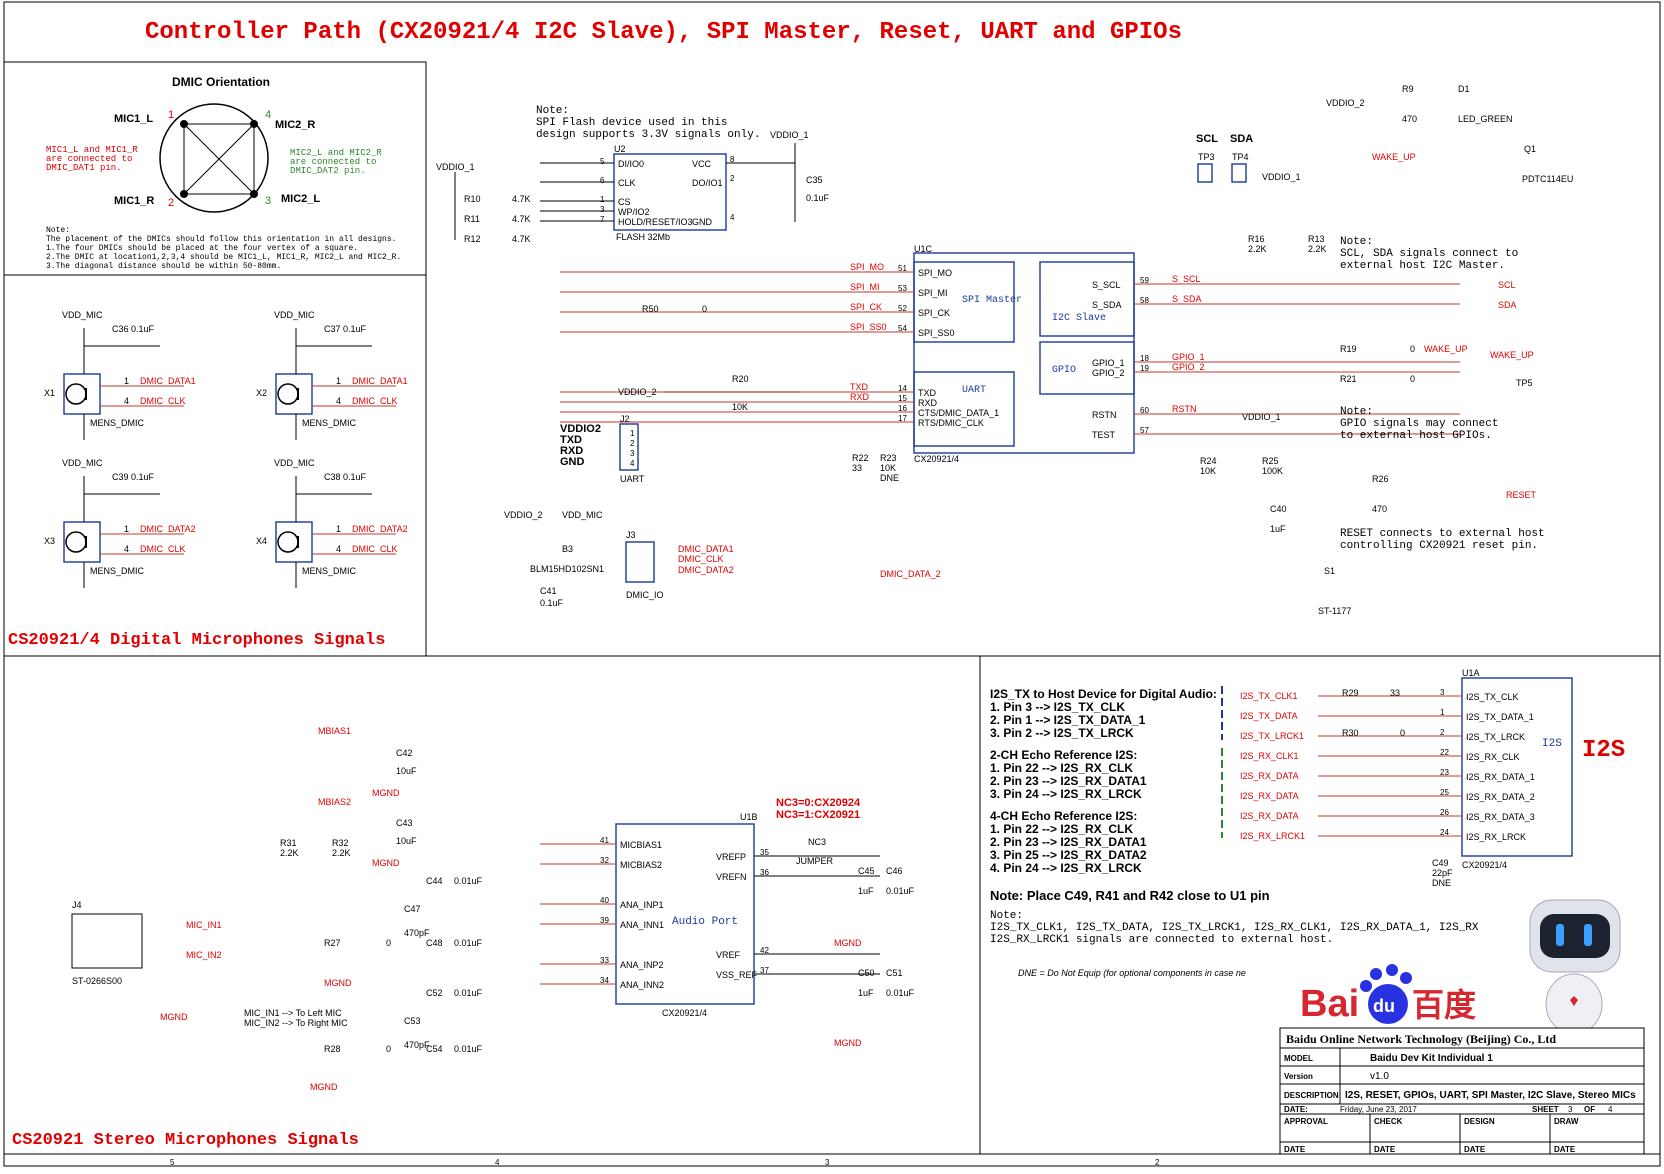 This screenshot has height=1174, width=1664. What do you see at coordinates (388, 943) in the screenshot?
I see `svg-text: 0` at bounding box center [388, 943].